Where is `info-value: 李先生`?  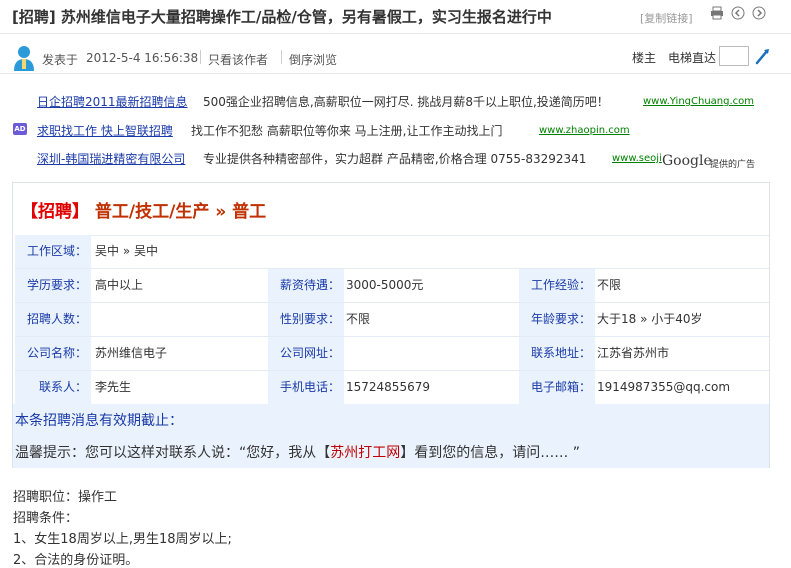
info-value: 李先生 is located at coordinates (113, 387).